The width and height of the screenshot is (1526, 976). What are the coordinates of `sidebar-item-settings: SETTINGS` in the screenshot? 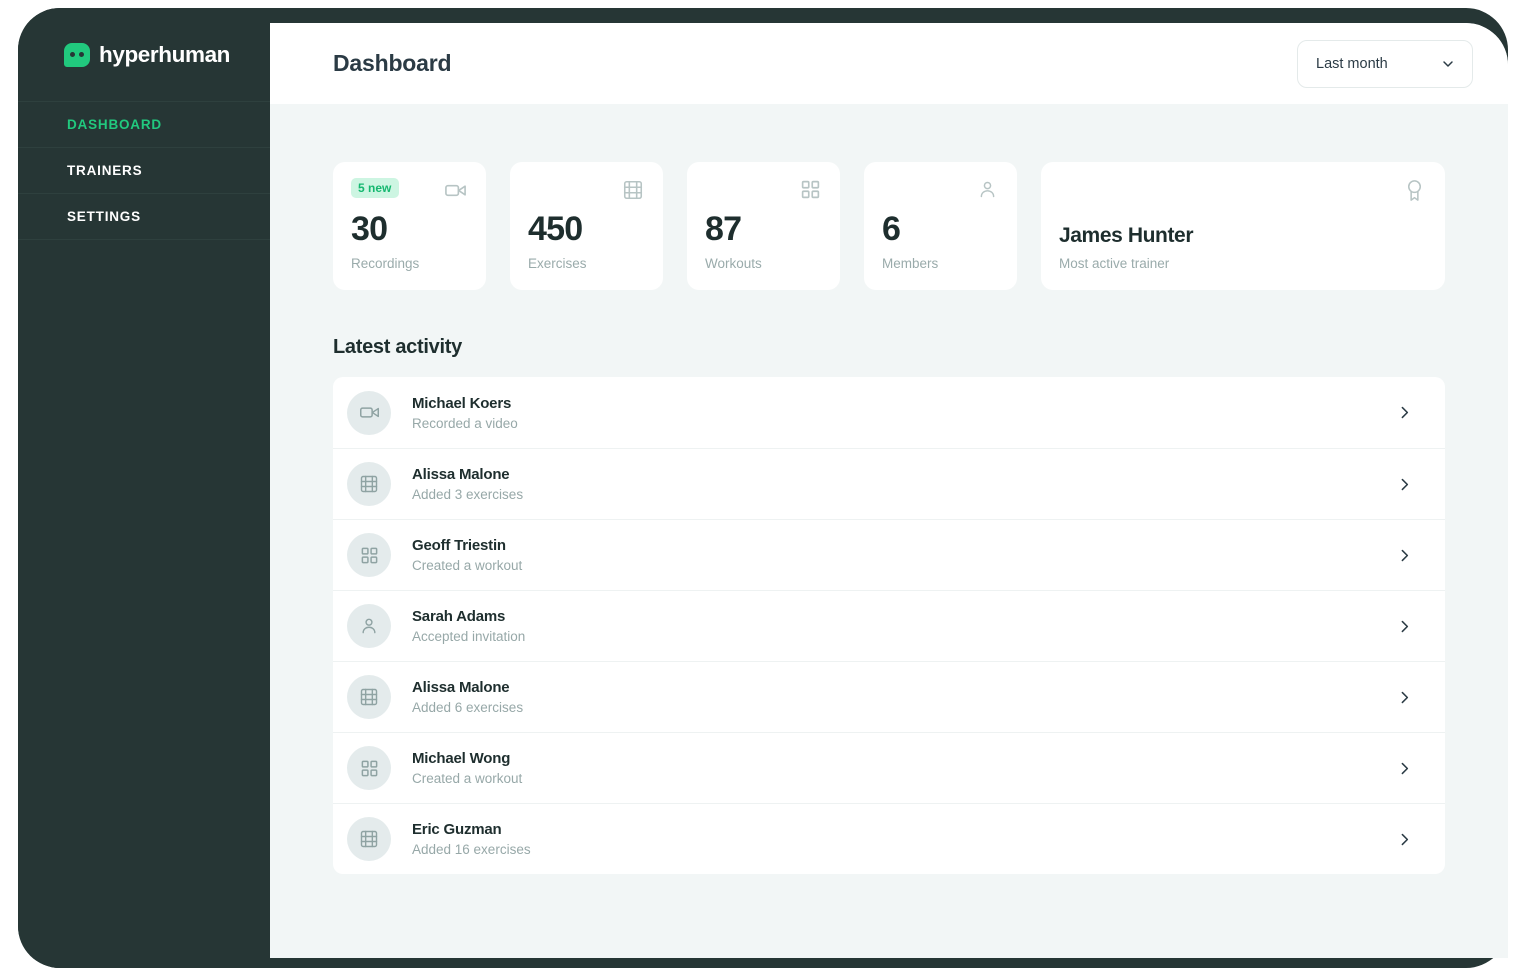 It's located at (144, 216).